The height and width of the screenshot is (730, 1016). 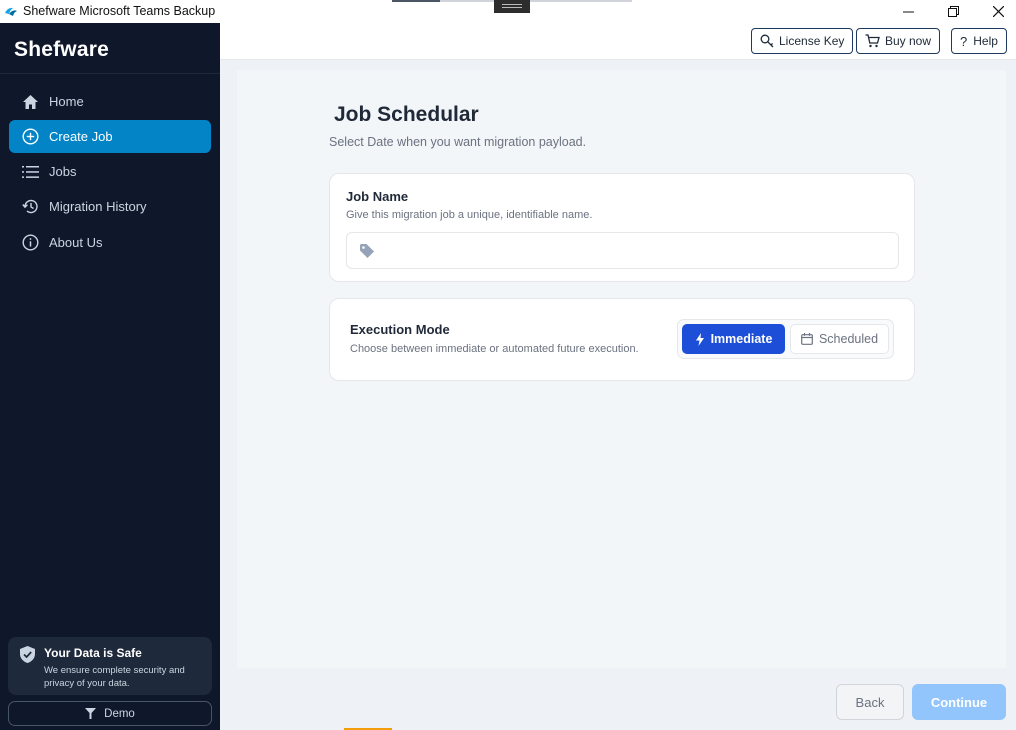 I want to click on sidebar-item-label: Home, so click(x=66, y=101).